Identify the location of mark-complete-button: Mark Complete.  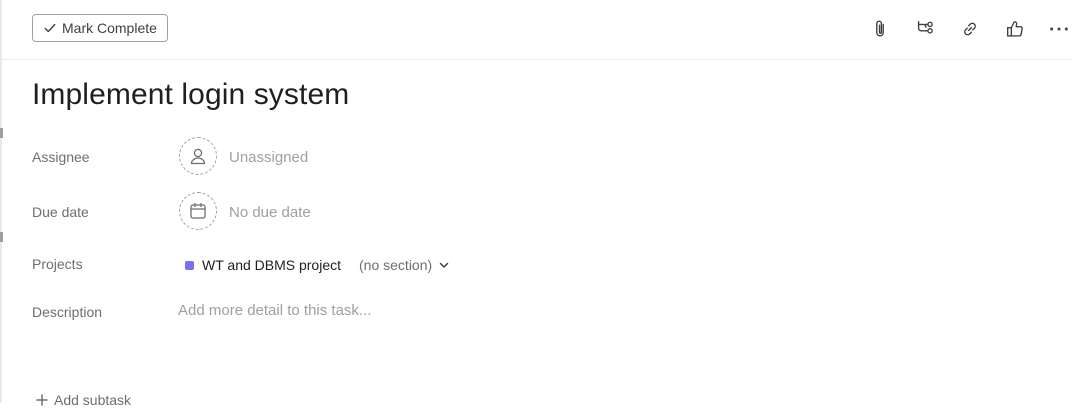
(100, 28).